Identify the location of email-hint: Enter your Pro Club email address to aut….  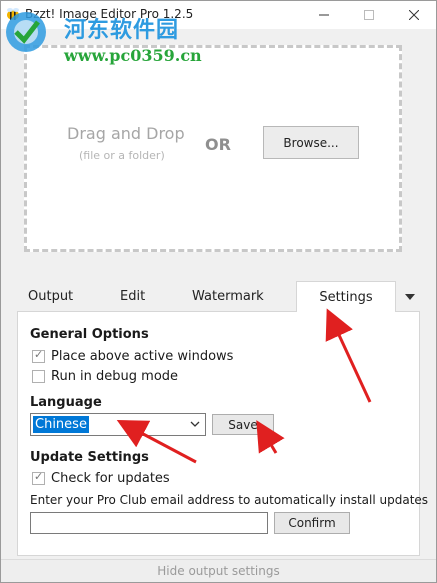
(229, 500).